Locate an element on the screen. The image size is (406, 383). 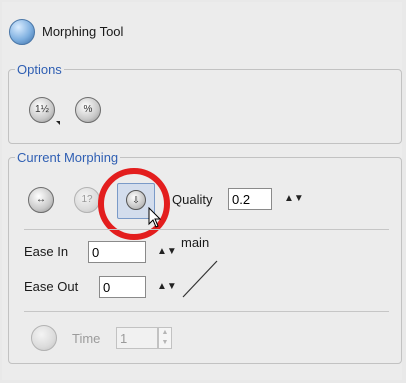
morph-arrows-icon: ↔ is located at coordinates (41, 200).